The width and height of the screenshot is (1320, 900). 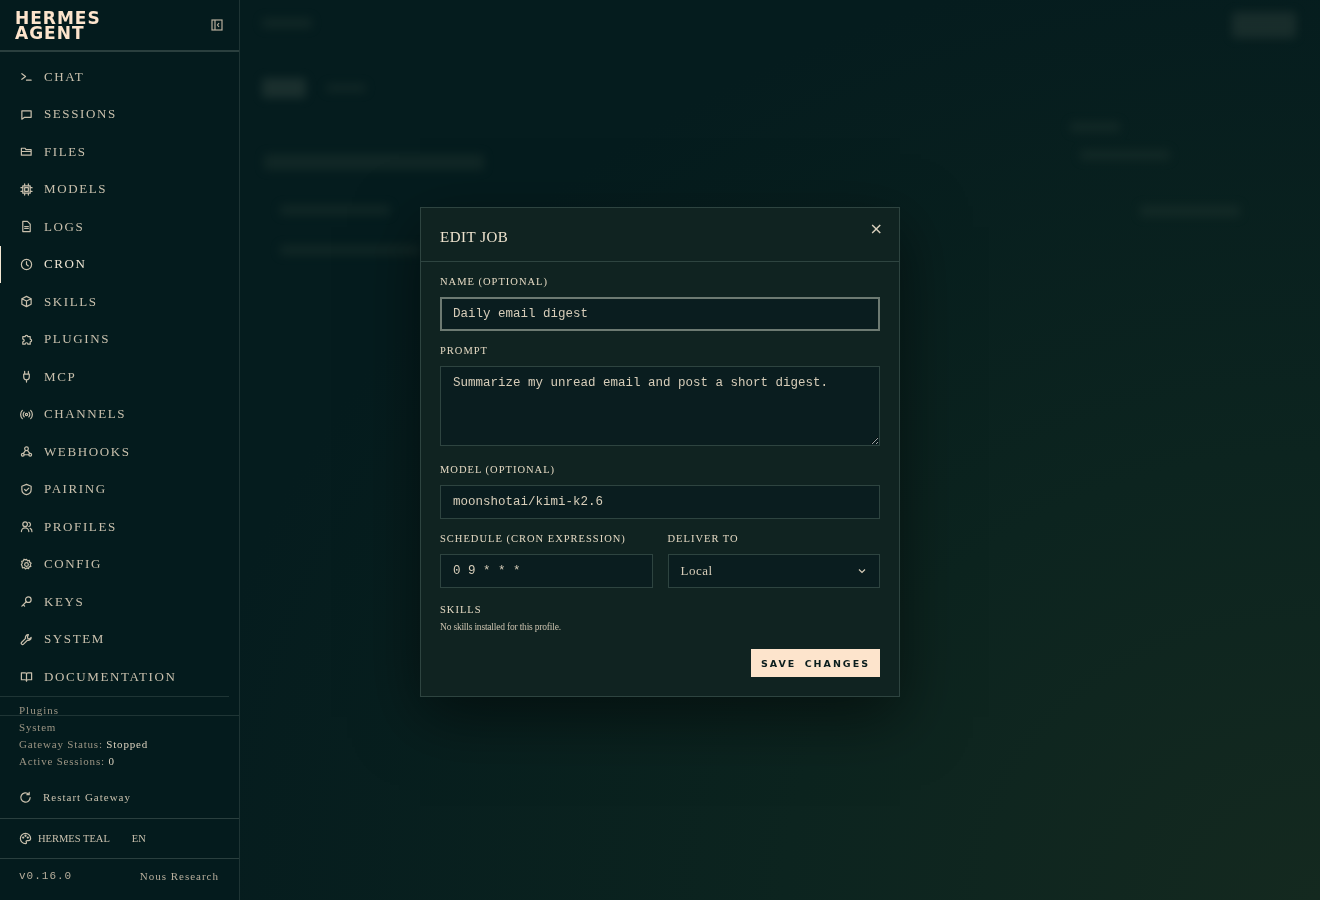 What do you see at coordinates (498, 470) in the screenshot?
I see `field-label: MODEL (OPTIONAL)` at bounding box center [498, 470].